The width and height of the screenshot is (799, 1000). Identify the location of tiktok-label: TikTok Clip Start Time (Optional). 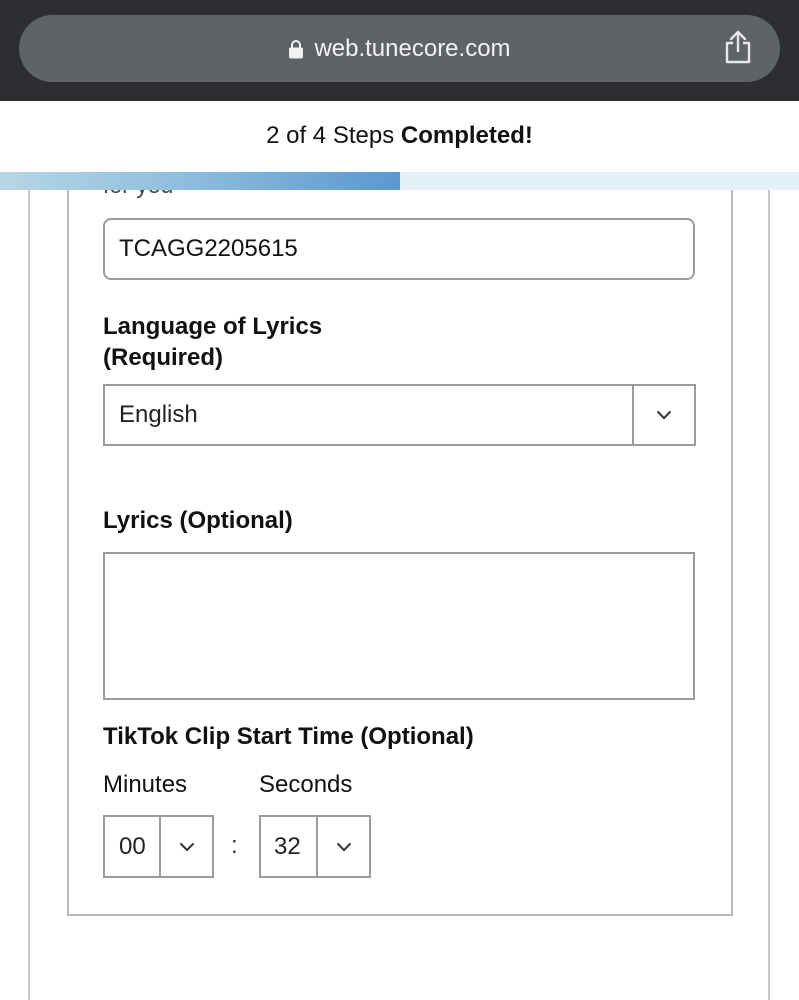
(288, 736).